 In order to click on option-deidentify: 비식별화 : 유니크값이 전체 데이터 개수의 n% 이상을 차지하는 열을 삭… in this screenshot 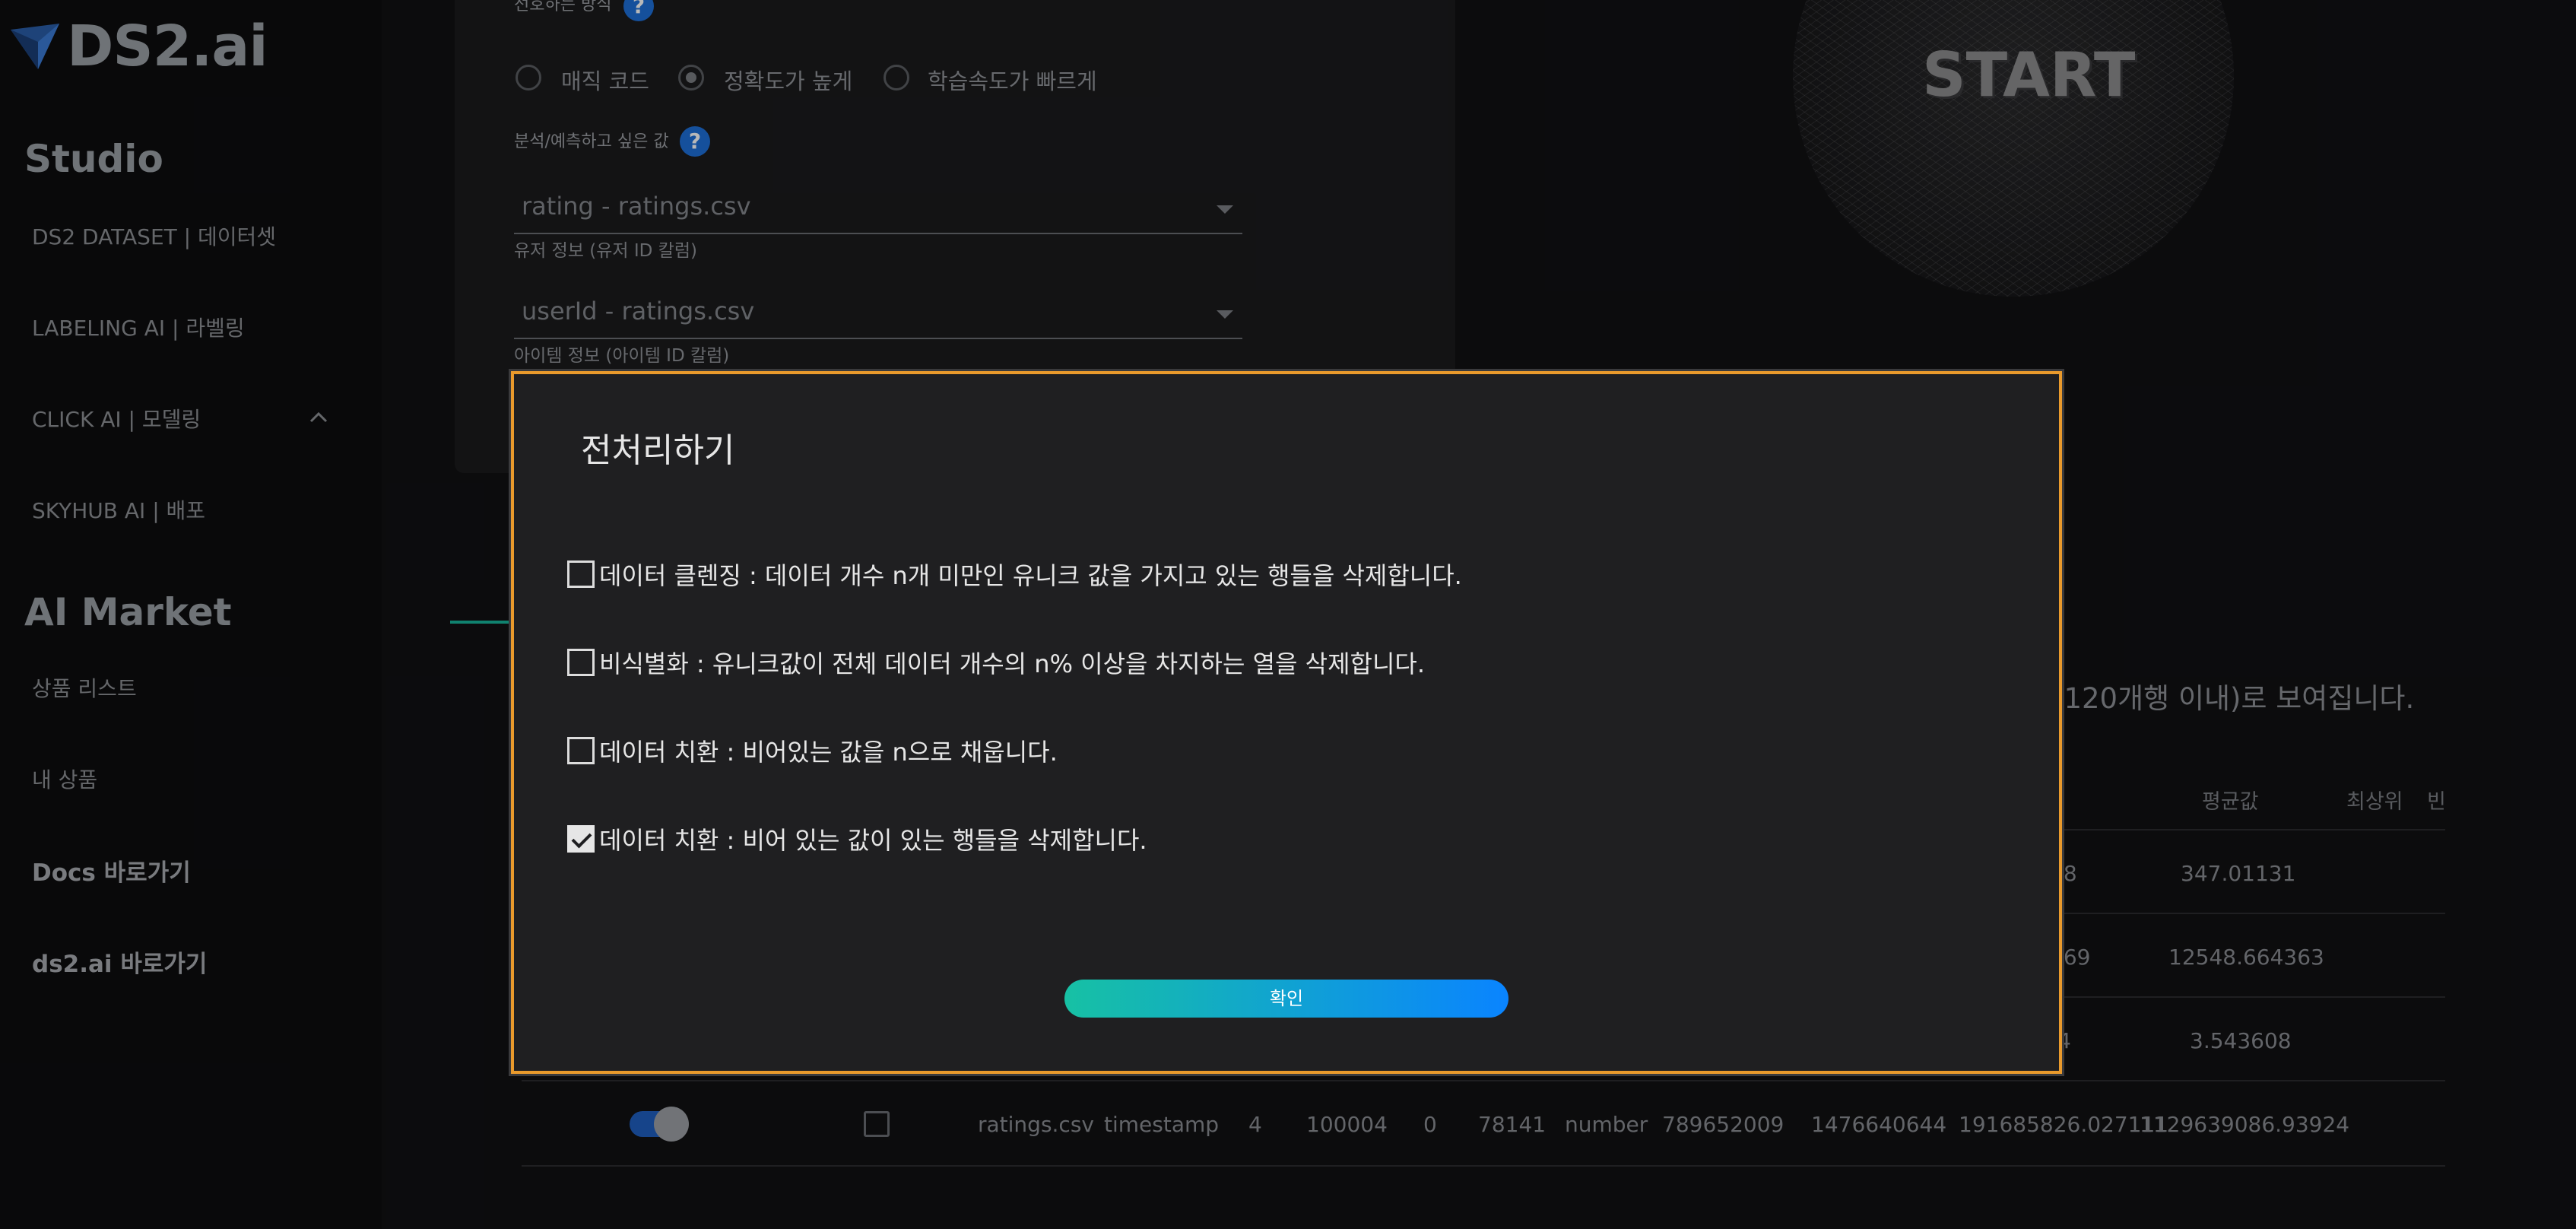, I will do `click(996, 662)`.